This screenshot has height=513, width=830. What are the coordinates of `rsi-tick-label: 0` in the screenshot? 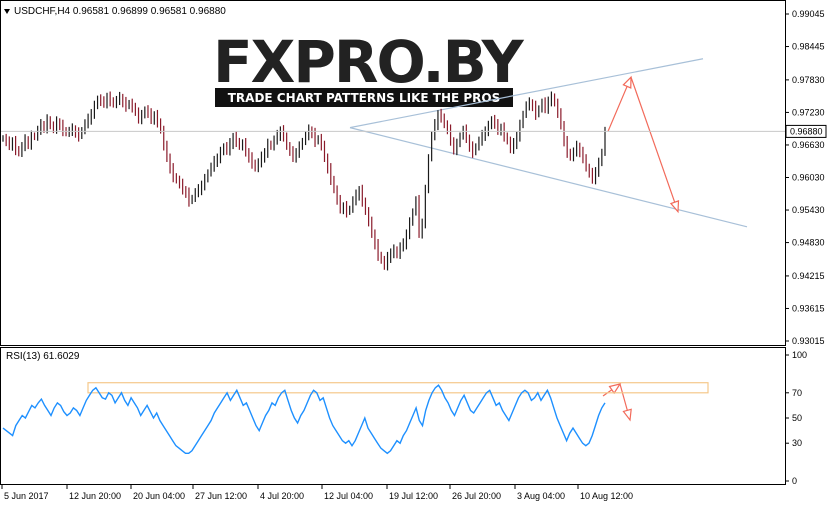 It's located at (794, 481).